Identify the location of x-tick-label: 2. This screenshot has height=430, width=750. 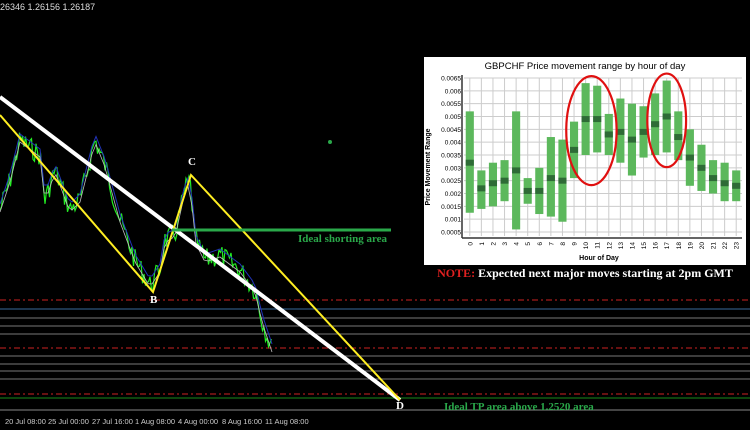
(493, 244).